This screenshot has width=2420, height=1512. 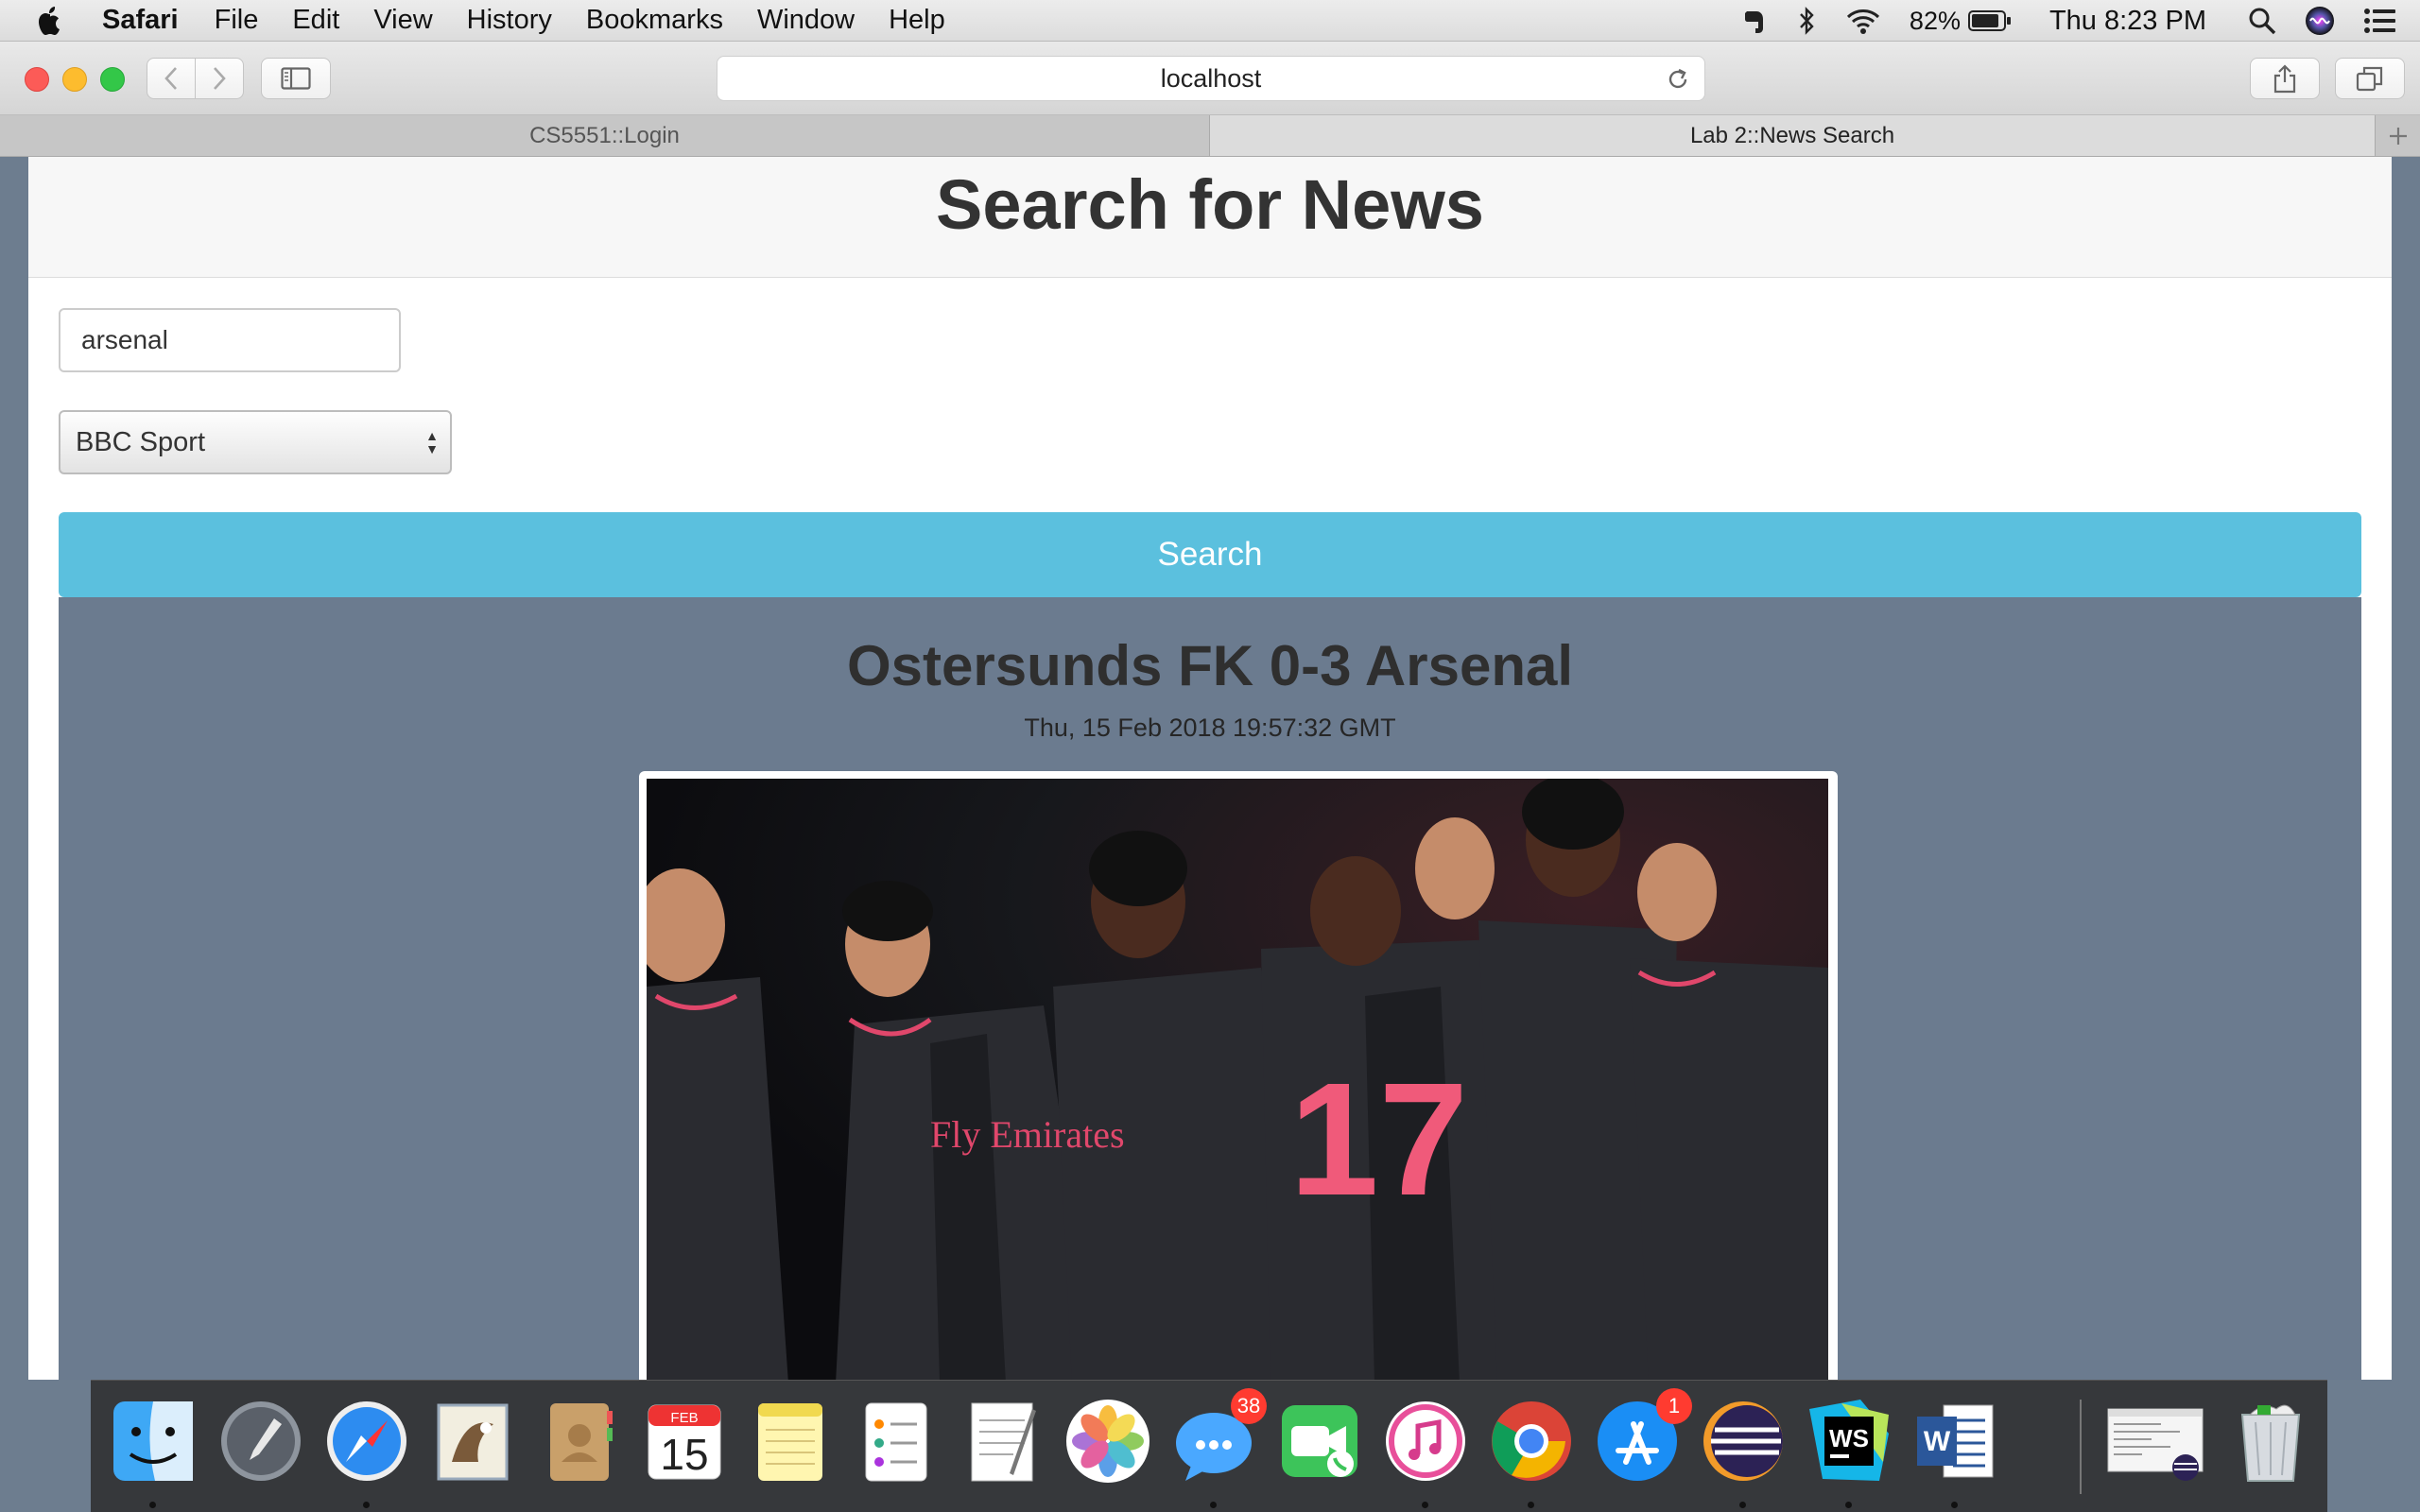 I want to click on tab-news-search: Lab 2::News Search, so click(x=1793, y=135).